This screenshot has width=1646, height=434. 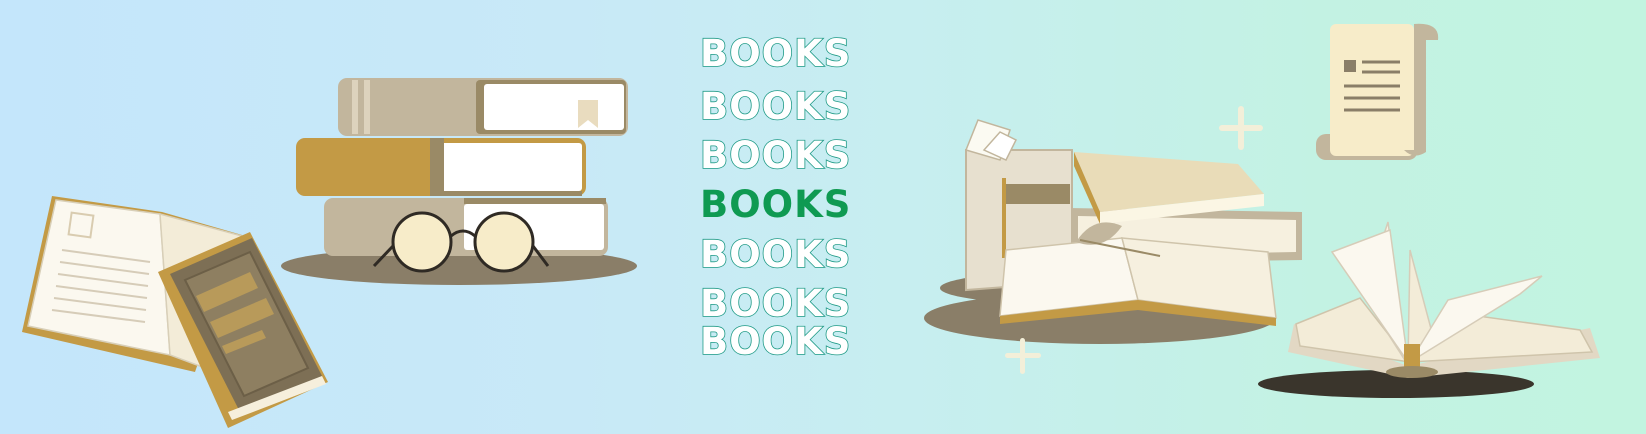 What do you see at coordinates (776, 204) in the screenshot?
I see `books-word-highlighted: BOOKS` at bounding box center [776, 204].